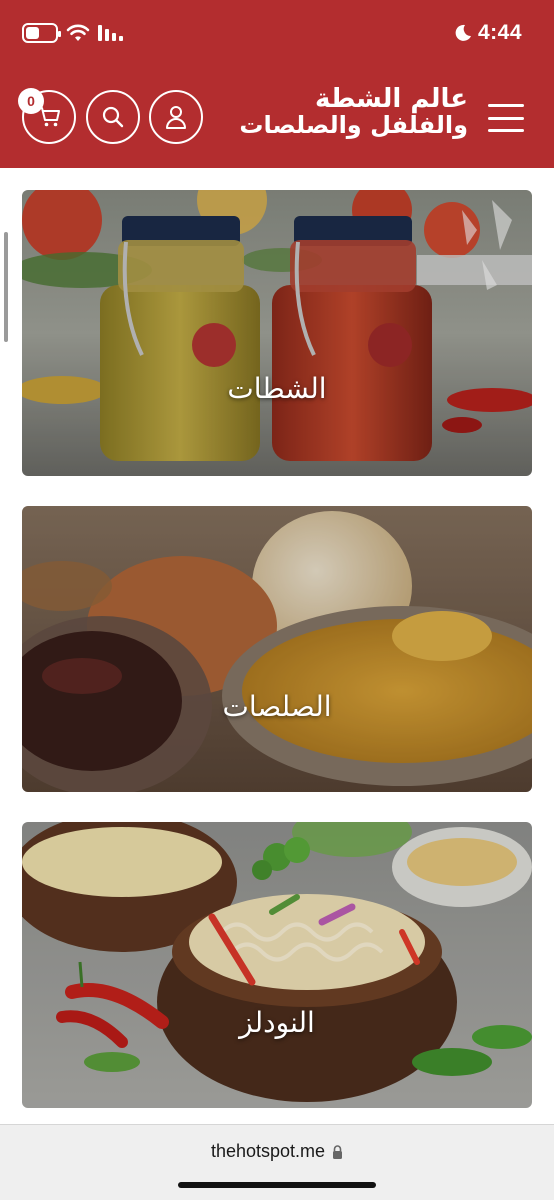  I want to click on moon-icon, so click(463, 32).